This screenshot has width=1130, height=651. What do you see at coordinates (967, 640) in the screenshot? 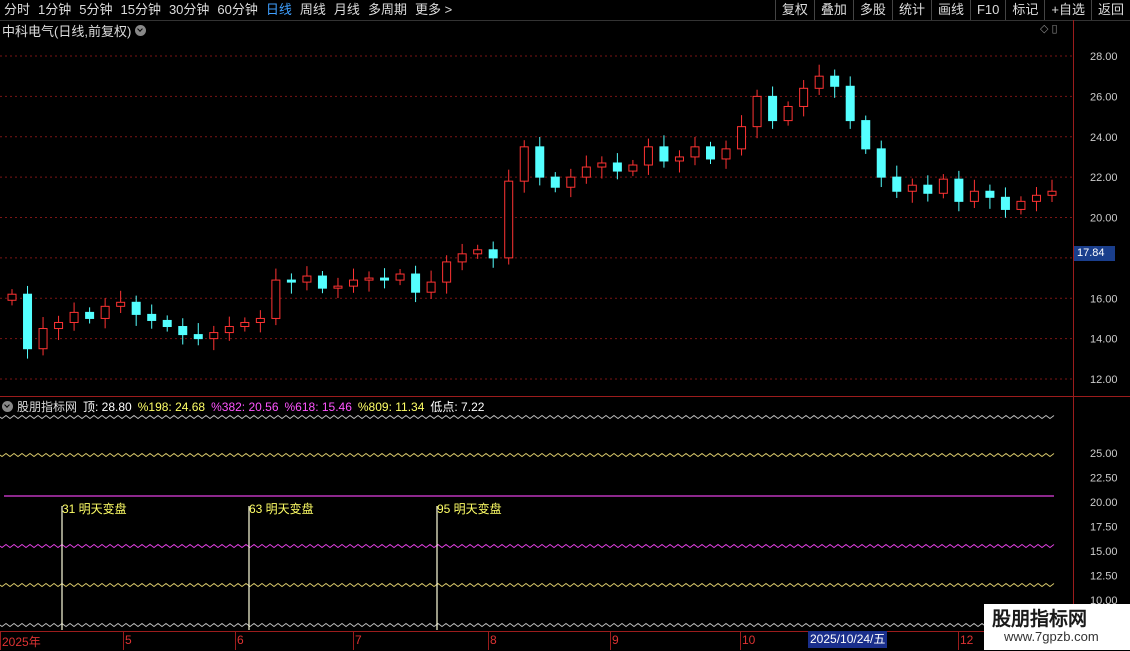
I see `date-label-7: 12` at bounding box center [967, 640].